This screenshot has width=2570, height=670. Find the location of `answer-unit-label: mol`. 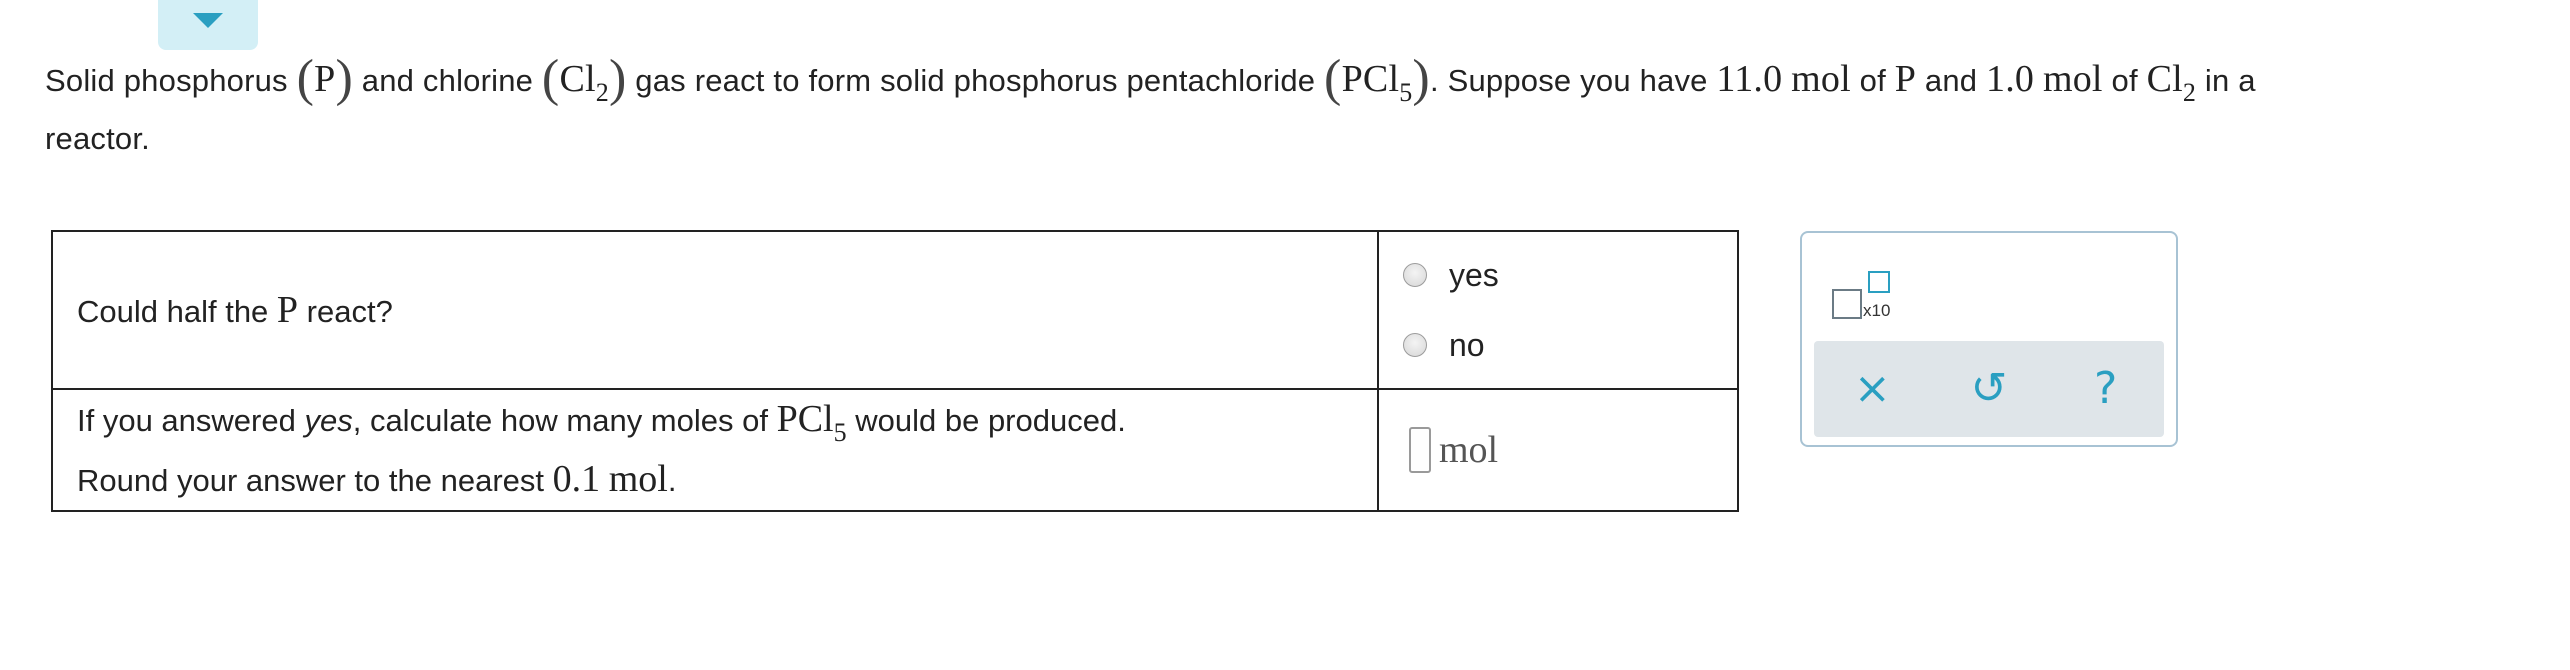

answer-unit-label: mol is located at coordinates (1469, 450).